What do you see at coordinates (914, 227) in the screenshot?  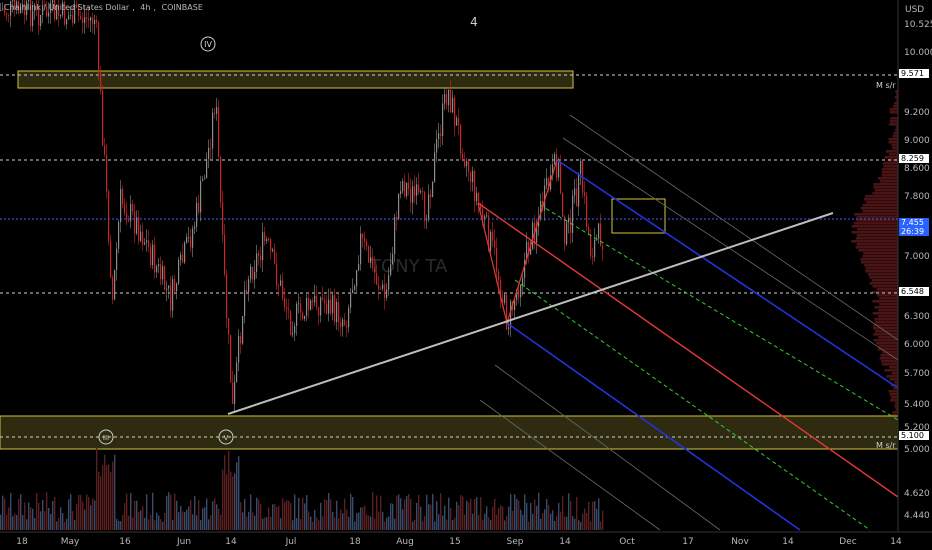 I see `price-tag: 7.455 26:39` at bounding box center [914, 227].